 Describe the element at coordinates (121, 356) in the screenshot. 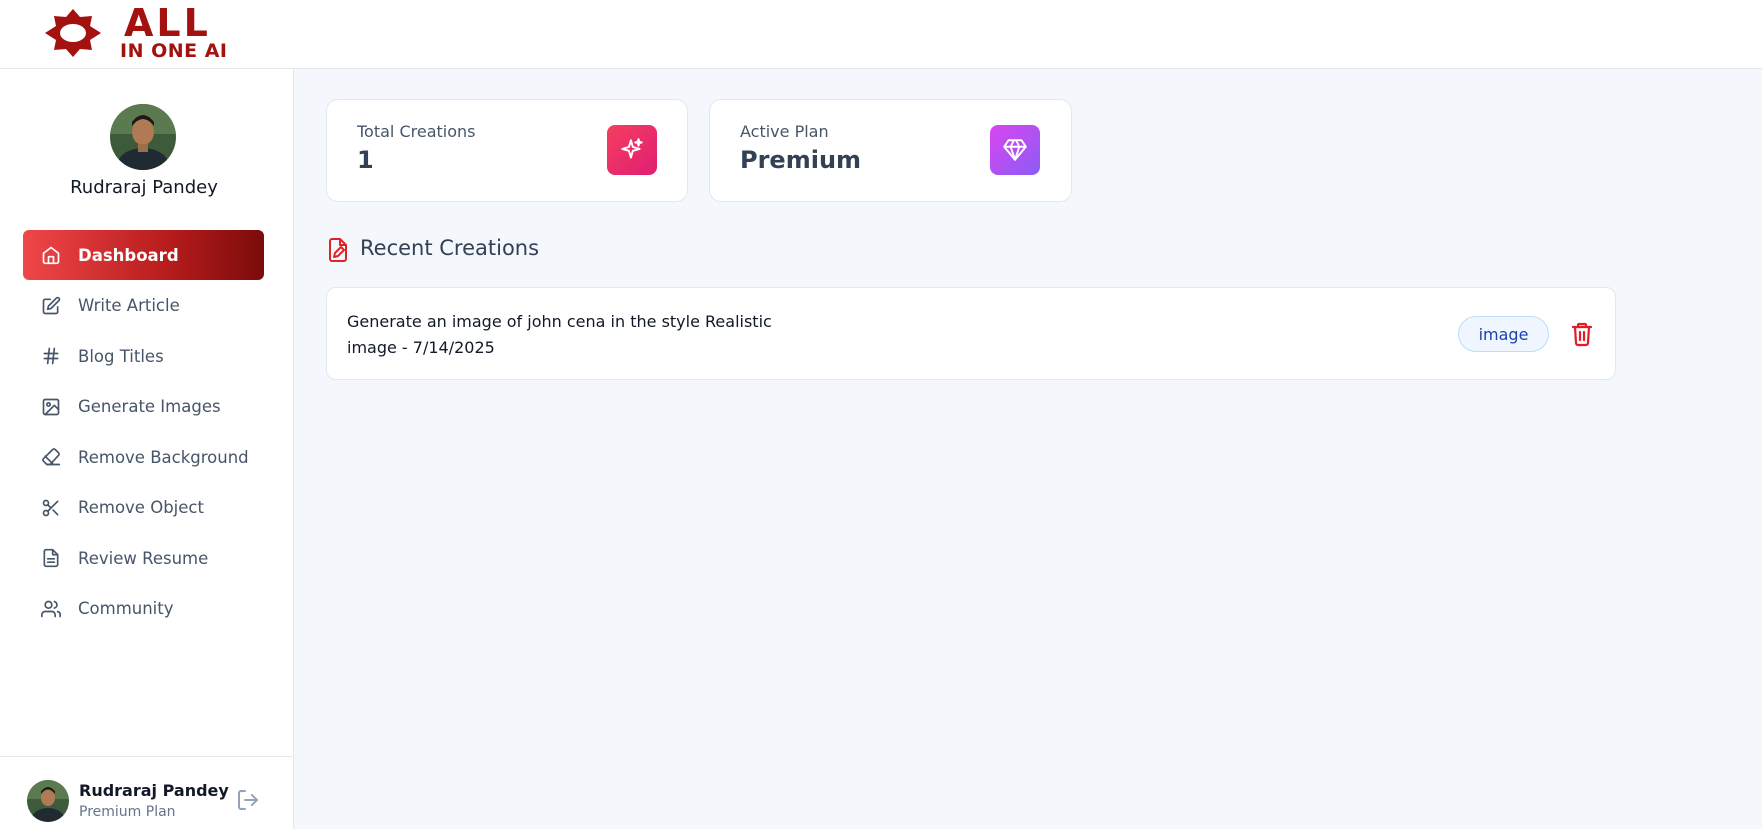

I see `sidebar-item-label: Blog Titles` at that location.